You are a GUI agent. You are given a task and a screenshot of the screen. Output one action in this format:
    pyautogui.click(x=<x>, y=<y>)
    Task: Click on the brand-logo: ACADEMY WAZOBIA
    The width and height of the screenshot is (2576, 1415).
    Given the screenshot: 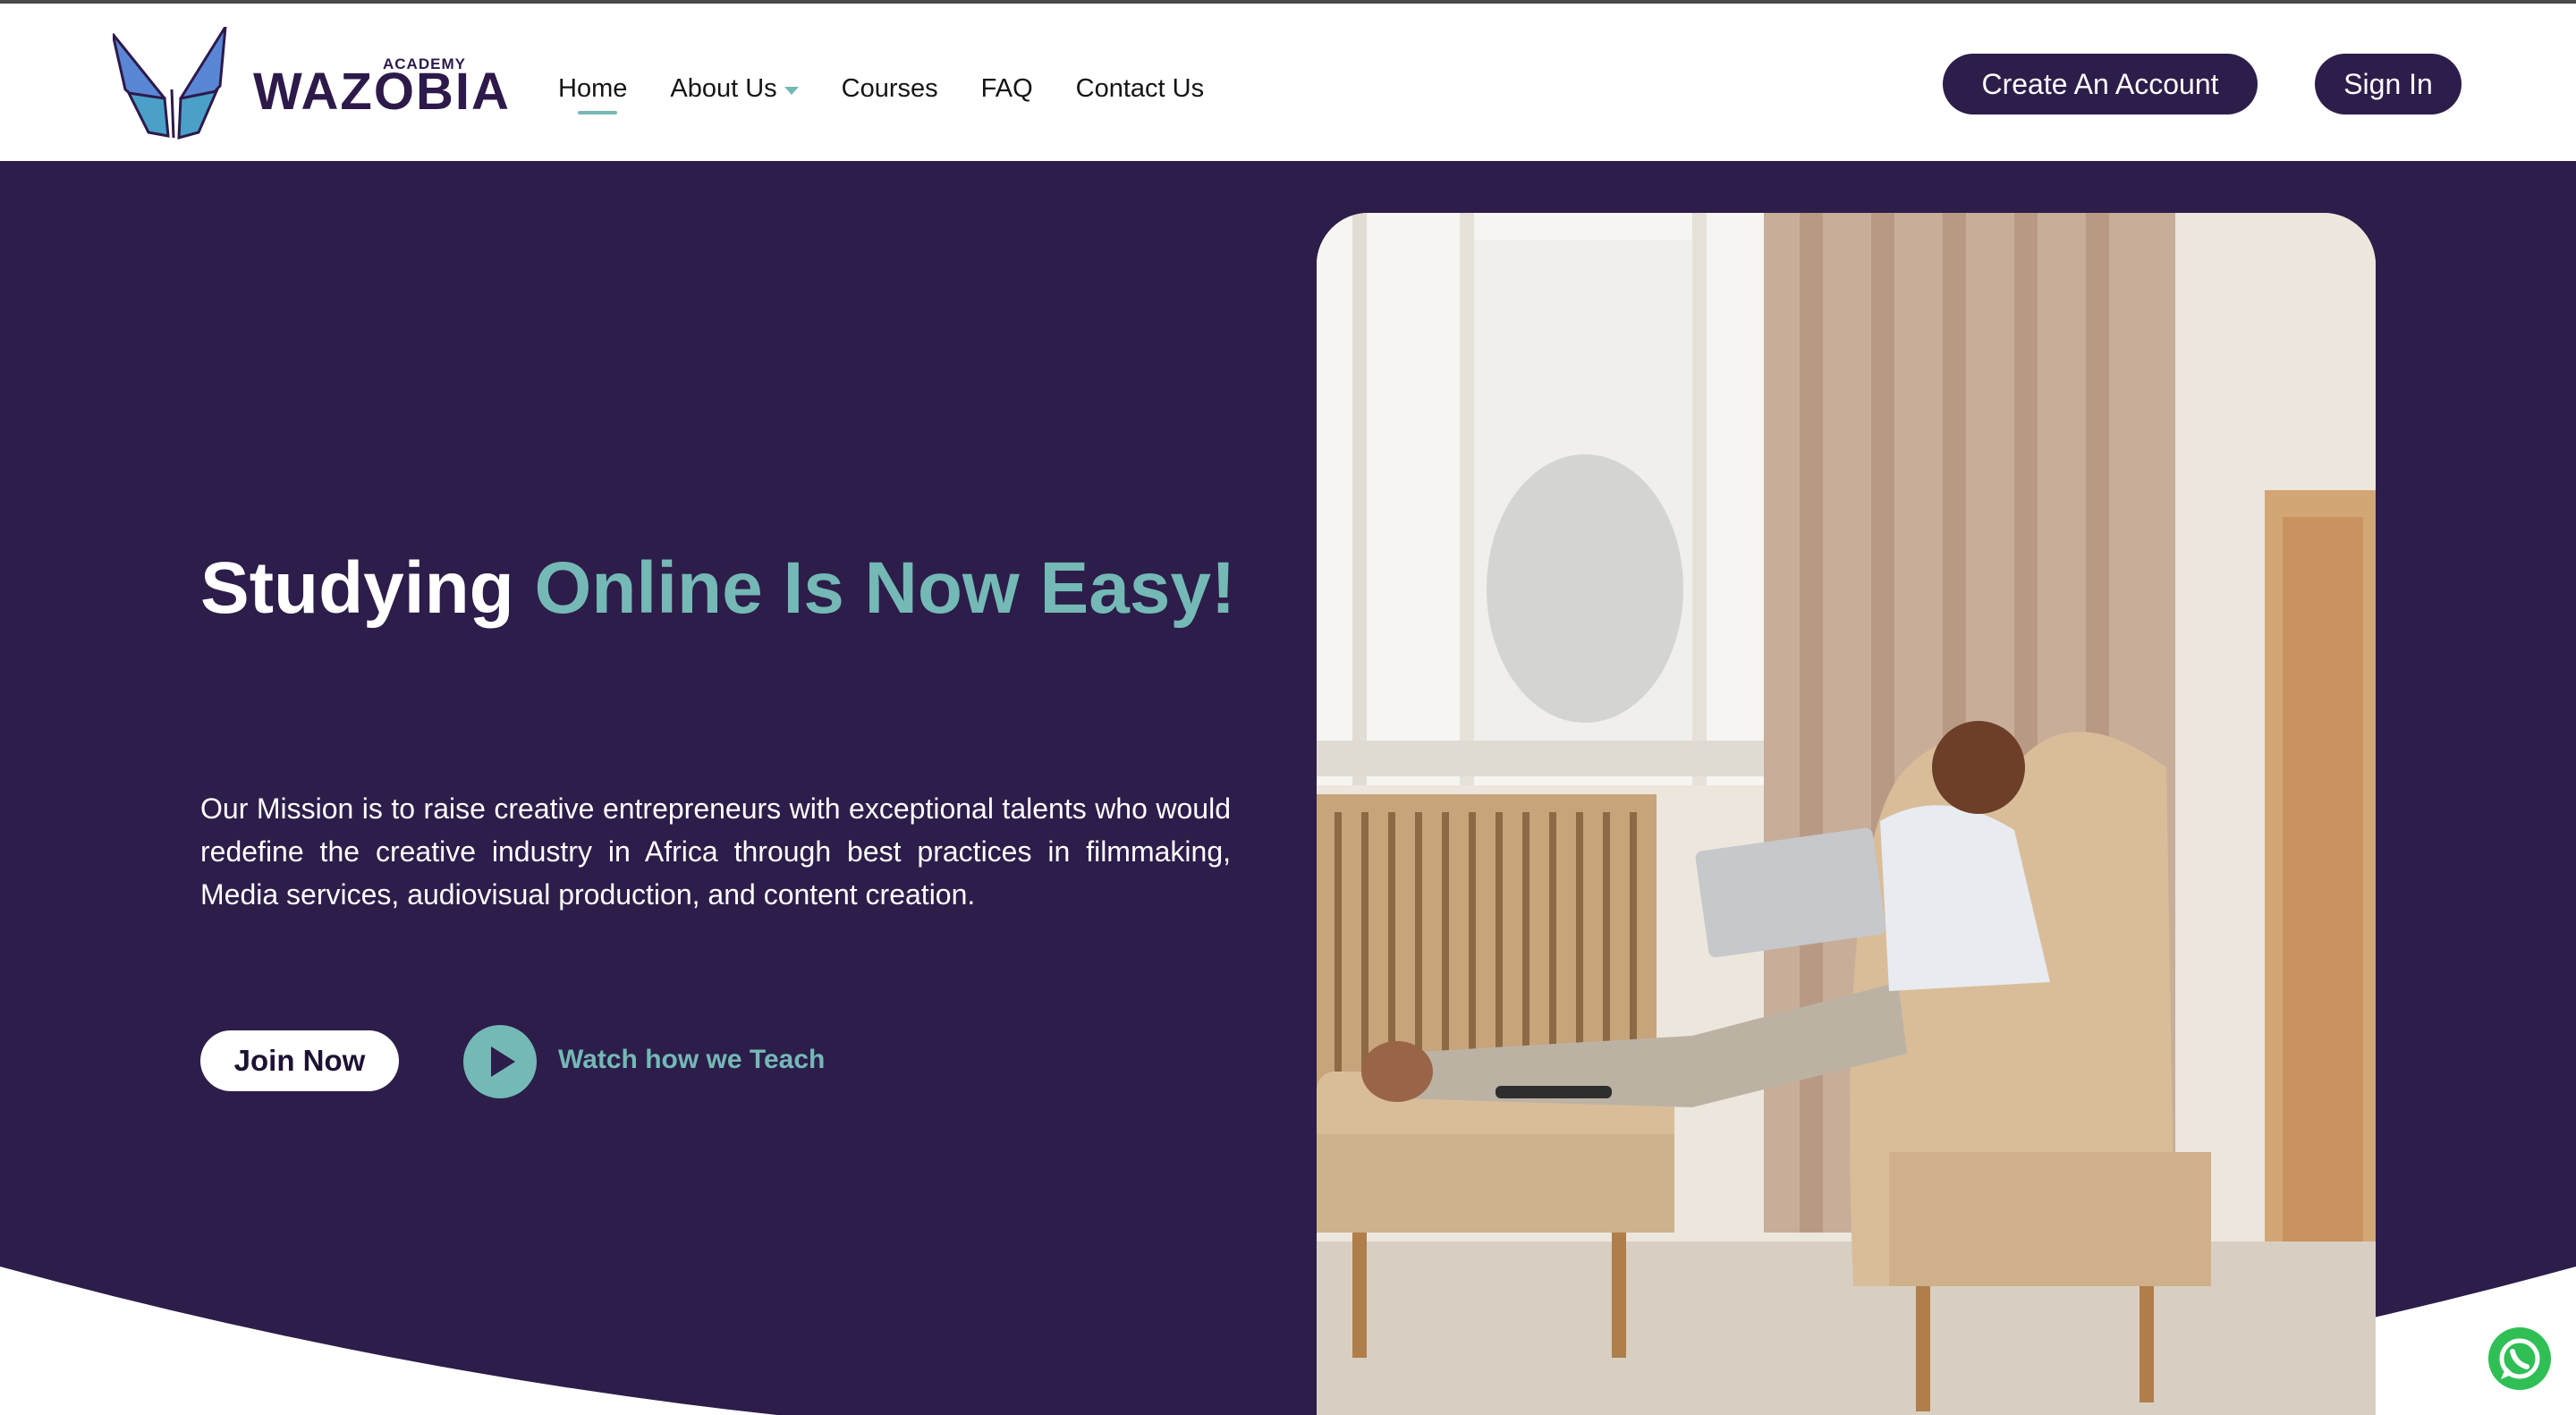 What is the action you would take?
    pyautogui.click(x=311, y=85)
    